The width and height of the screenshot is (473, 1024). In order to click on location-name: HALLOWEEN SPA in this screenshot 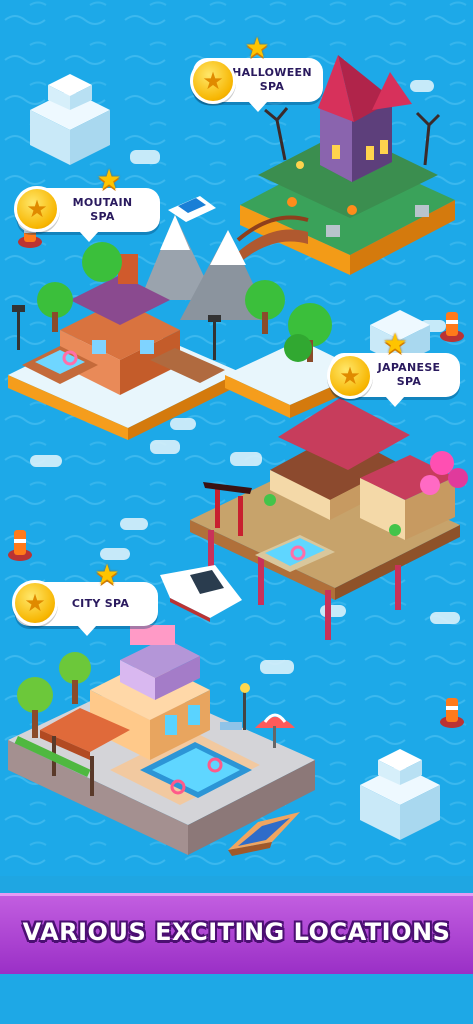, I will do `click(272, 79)`.